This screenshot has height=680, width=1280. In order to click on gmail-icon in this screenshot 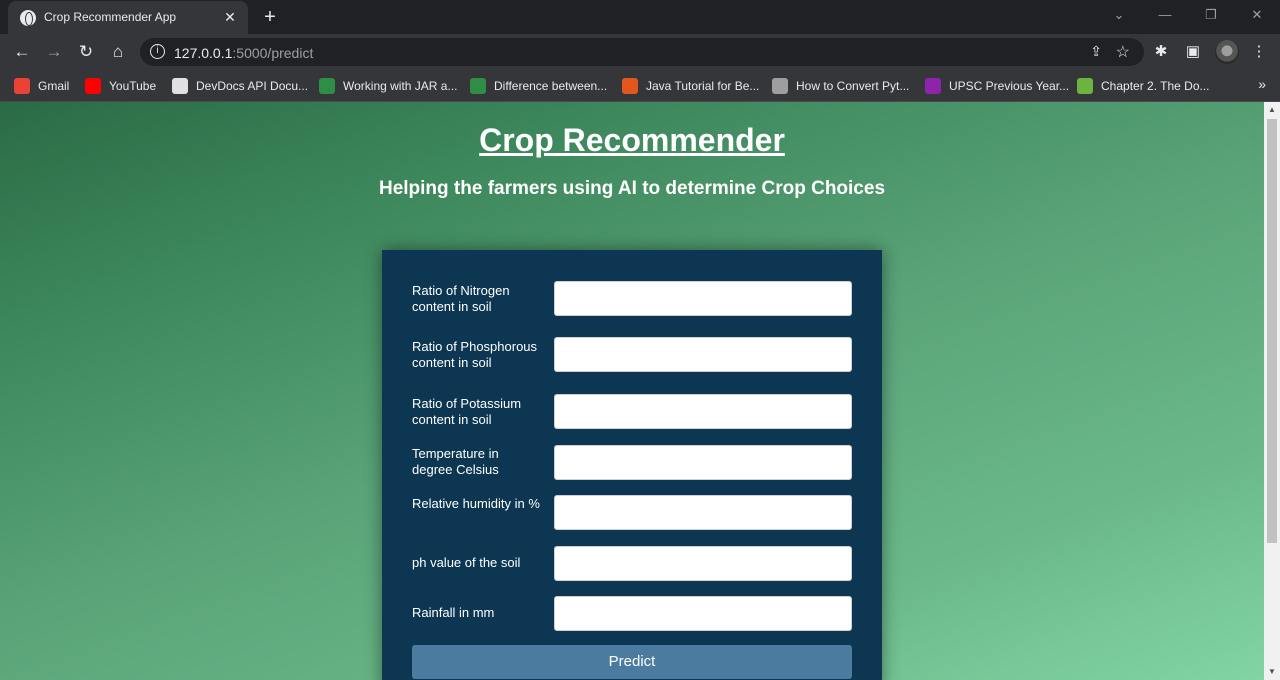, I will do `click(22, 86)`.